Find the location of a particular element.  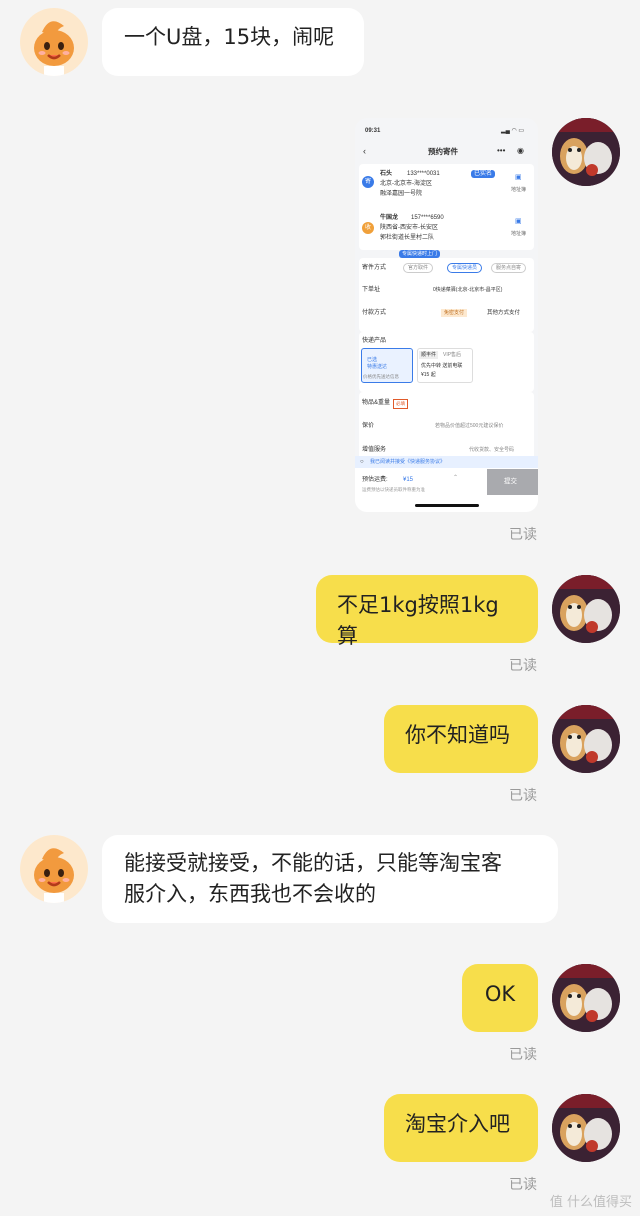

message-text-line: 能接受就接受，不能的话，只能等淘宝客 is located at coordinates (313, 863).